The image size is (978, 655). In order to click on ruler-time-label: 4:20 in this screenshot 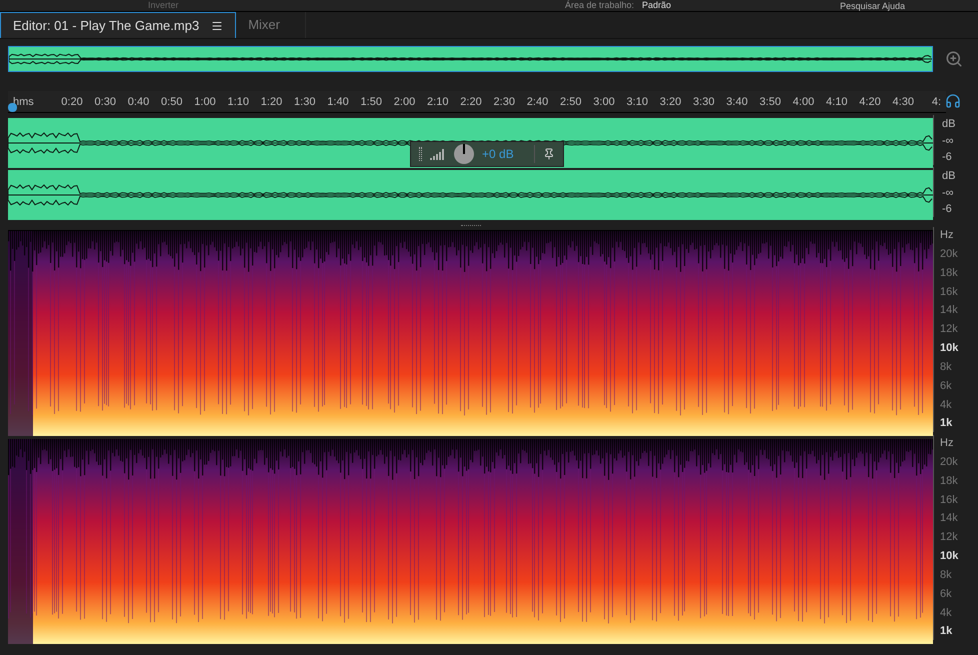, I will do `click(870, 102)`.